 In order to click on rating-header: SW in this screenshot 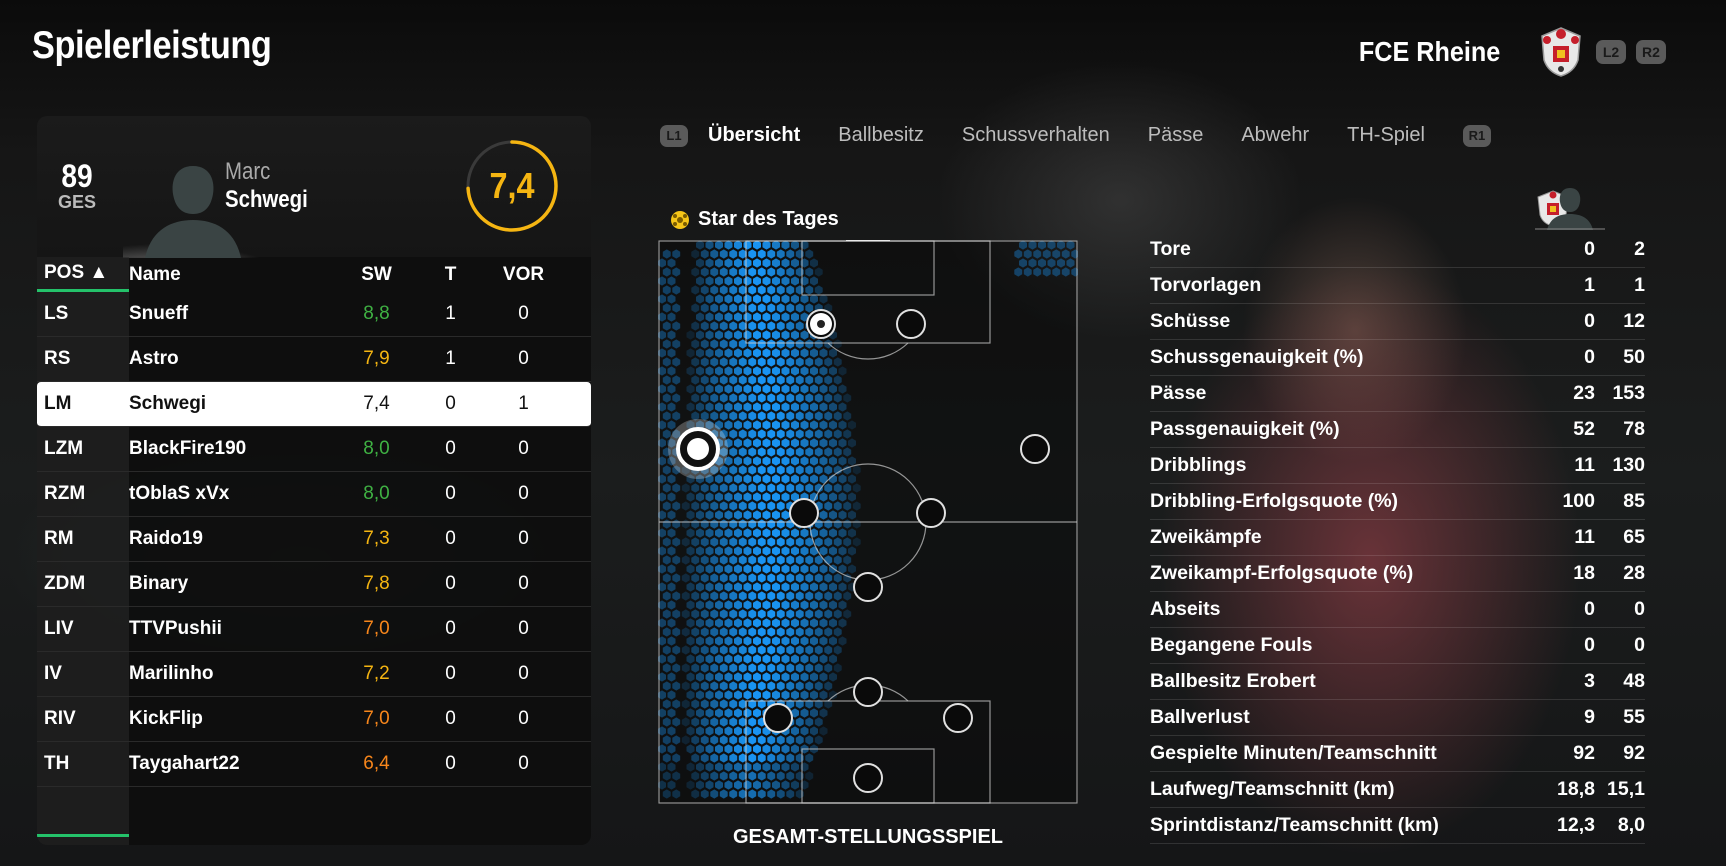, I will do `click(376, 275)`.